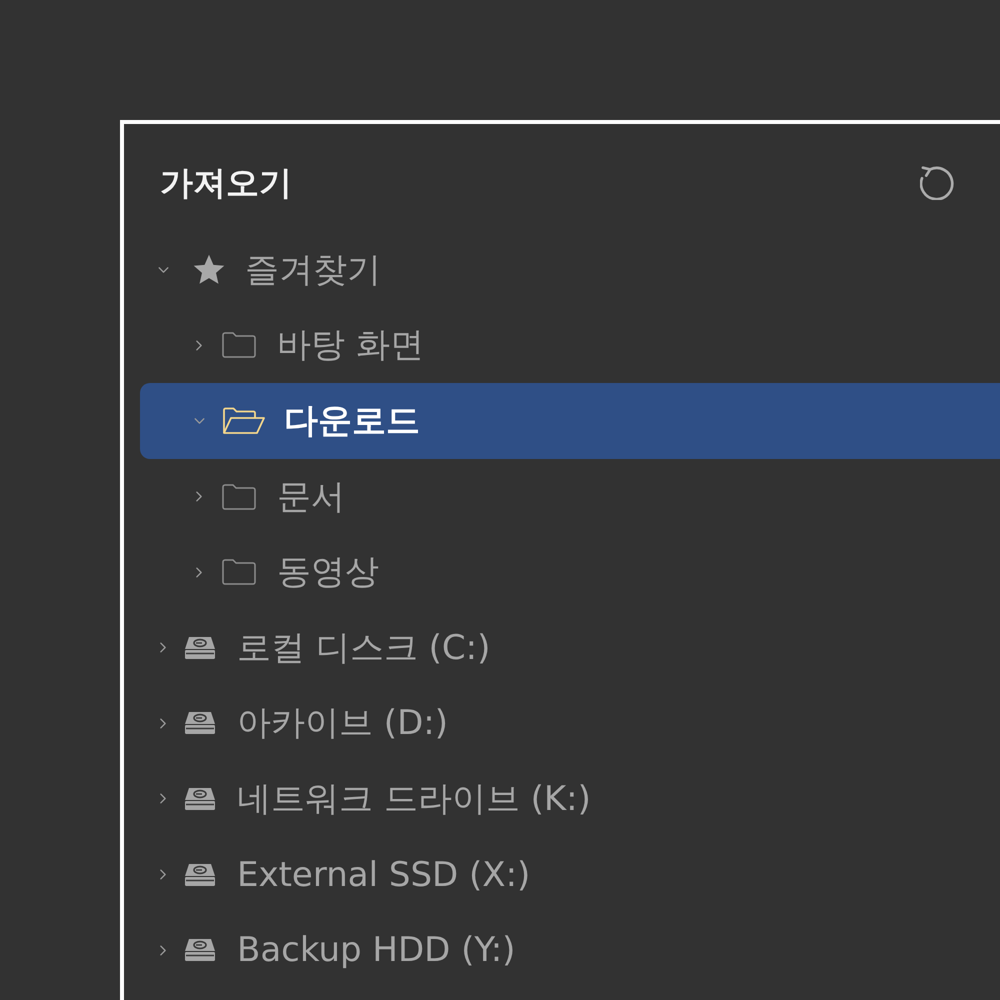  Describe the element at coordinates (350, 346) in the screenshot. I see `item-label: 바탕 화면` at that location.